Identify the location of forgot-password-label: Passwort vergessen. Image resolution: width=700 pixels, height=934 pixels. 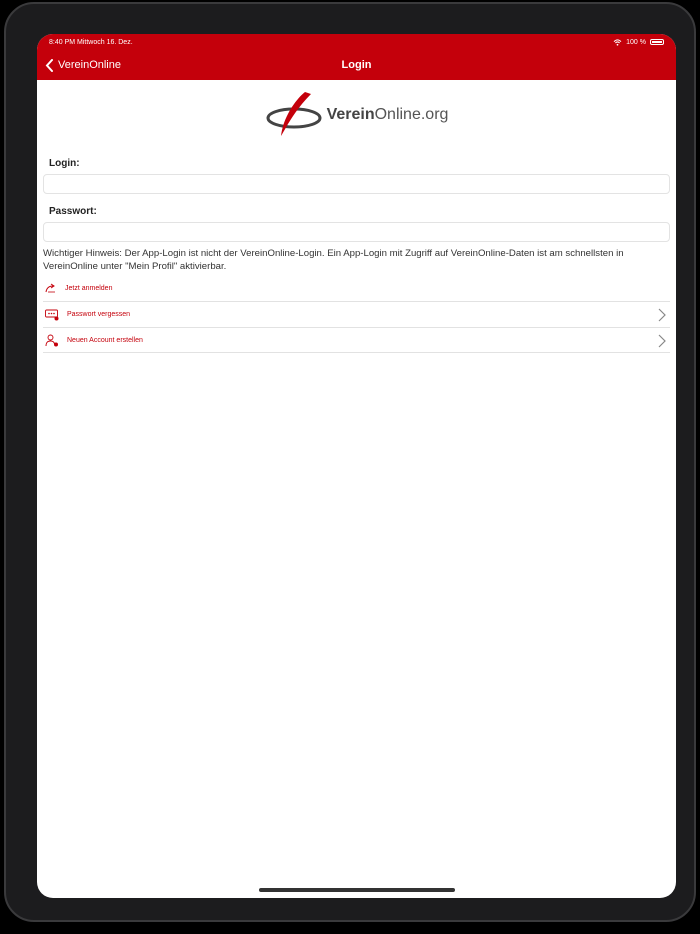
(99, 314).